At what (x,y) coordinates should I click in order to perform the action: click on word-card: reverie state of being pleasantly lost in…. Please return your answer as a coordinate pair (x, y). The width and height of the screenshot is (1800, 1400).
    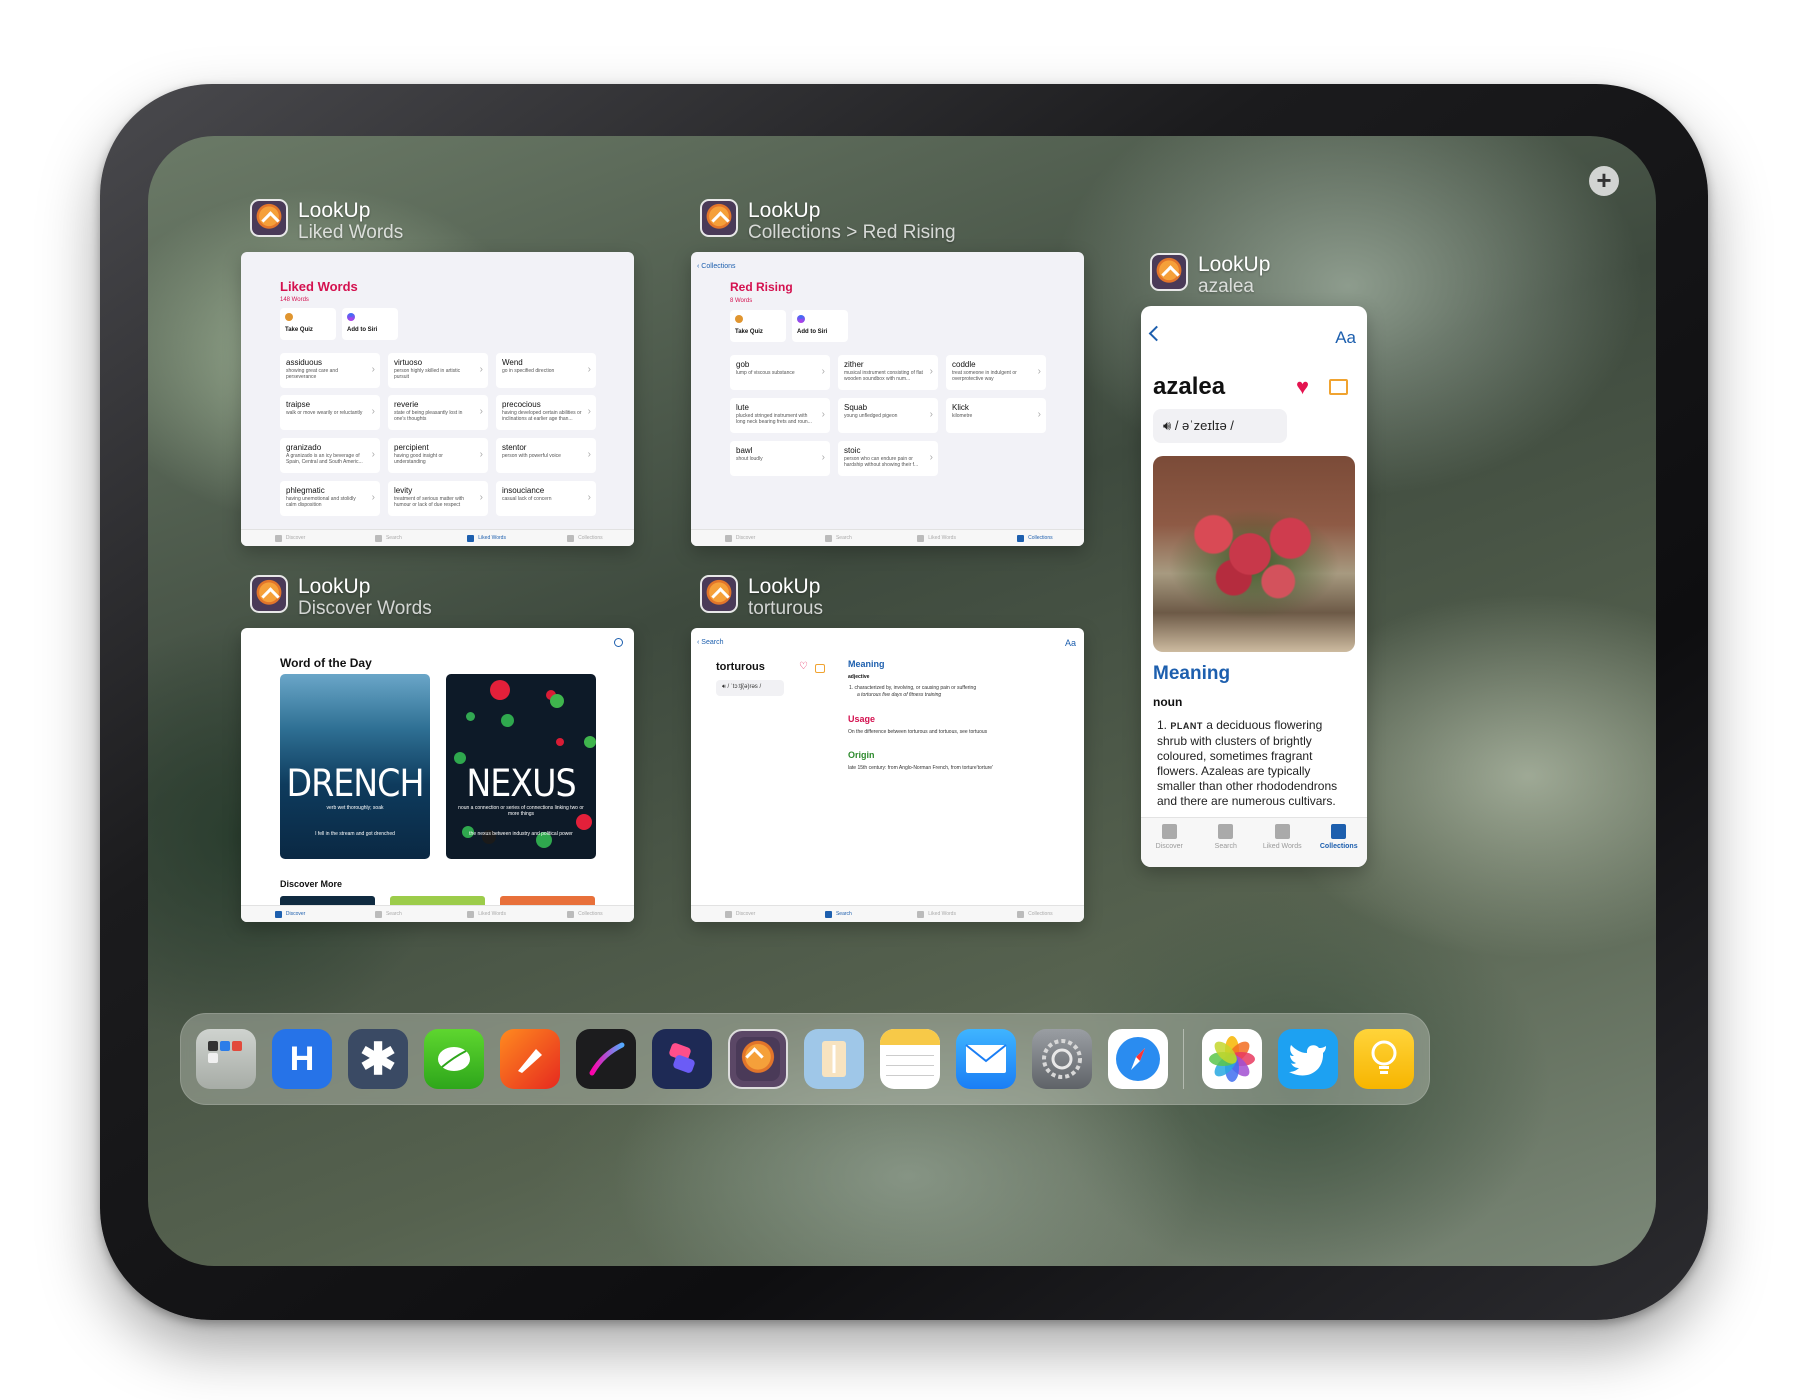
    Looking at the image, I should click on (438, 412).